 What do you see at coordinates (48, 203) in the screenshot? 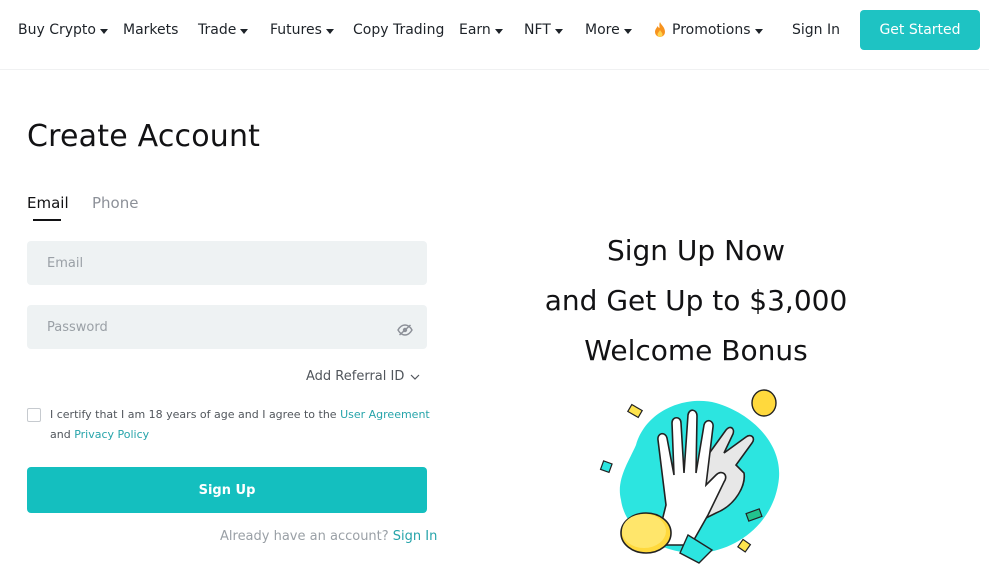
I see `tab-email: Email` at bounding box center [48, 203].